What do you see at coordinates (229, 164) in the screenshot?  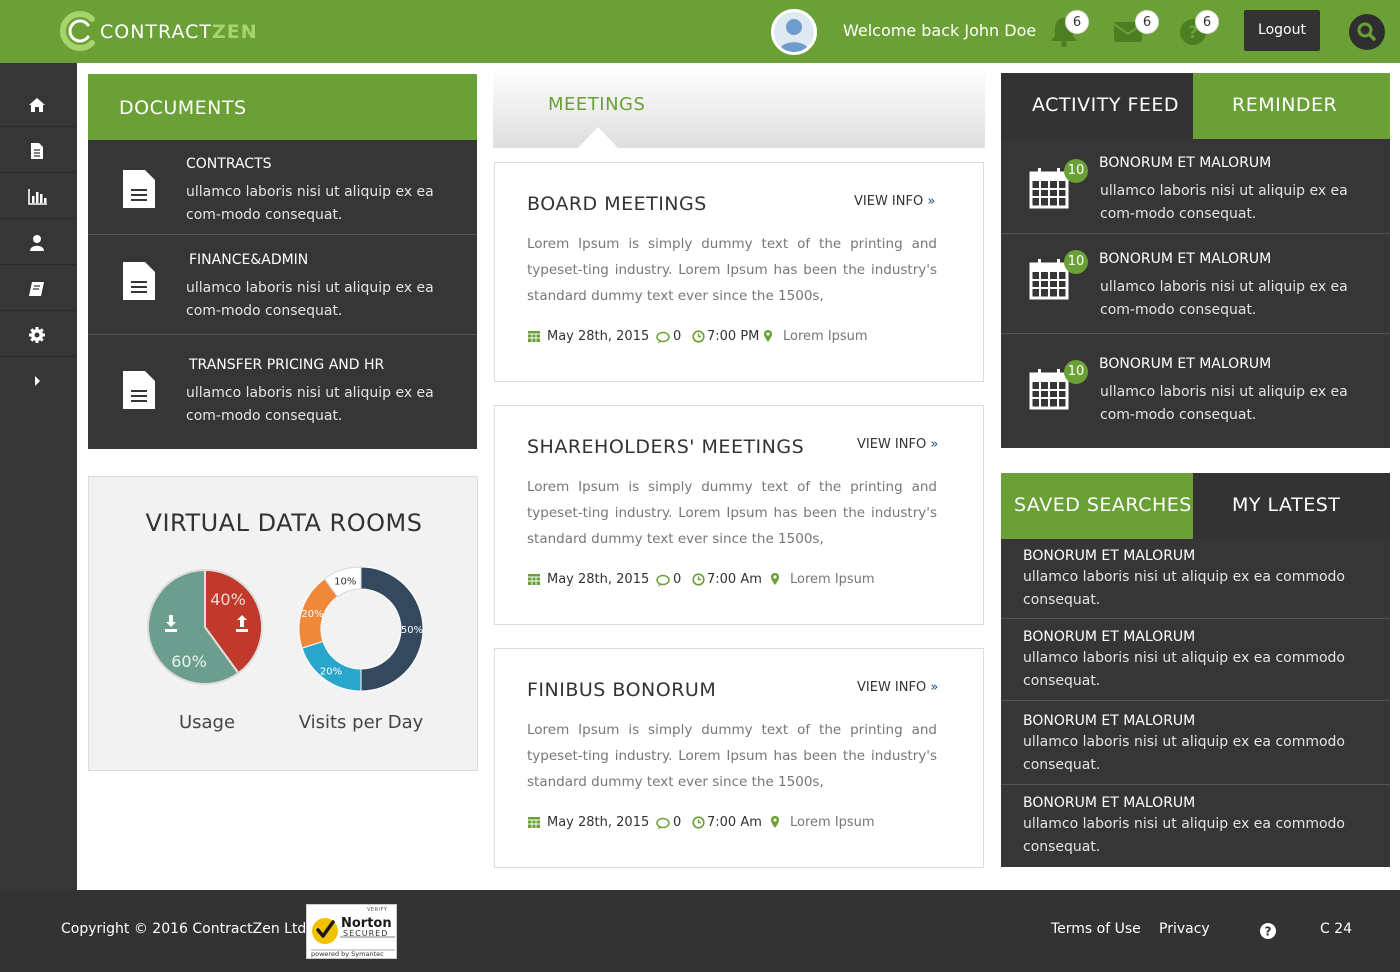 I see `document-item-title: CONTRACTS` at bounding box center [229, 164].